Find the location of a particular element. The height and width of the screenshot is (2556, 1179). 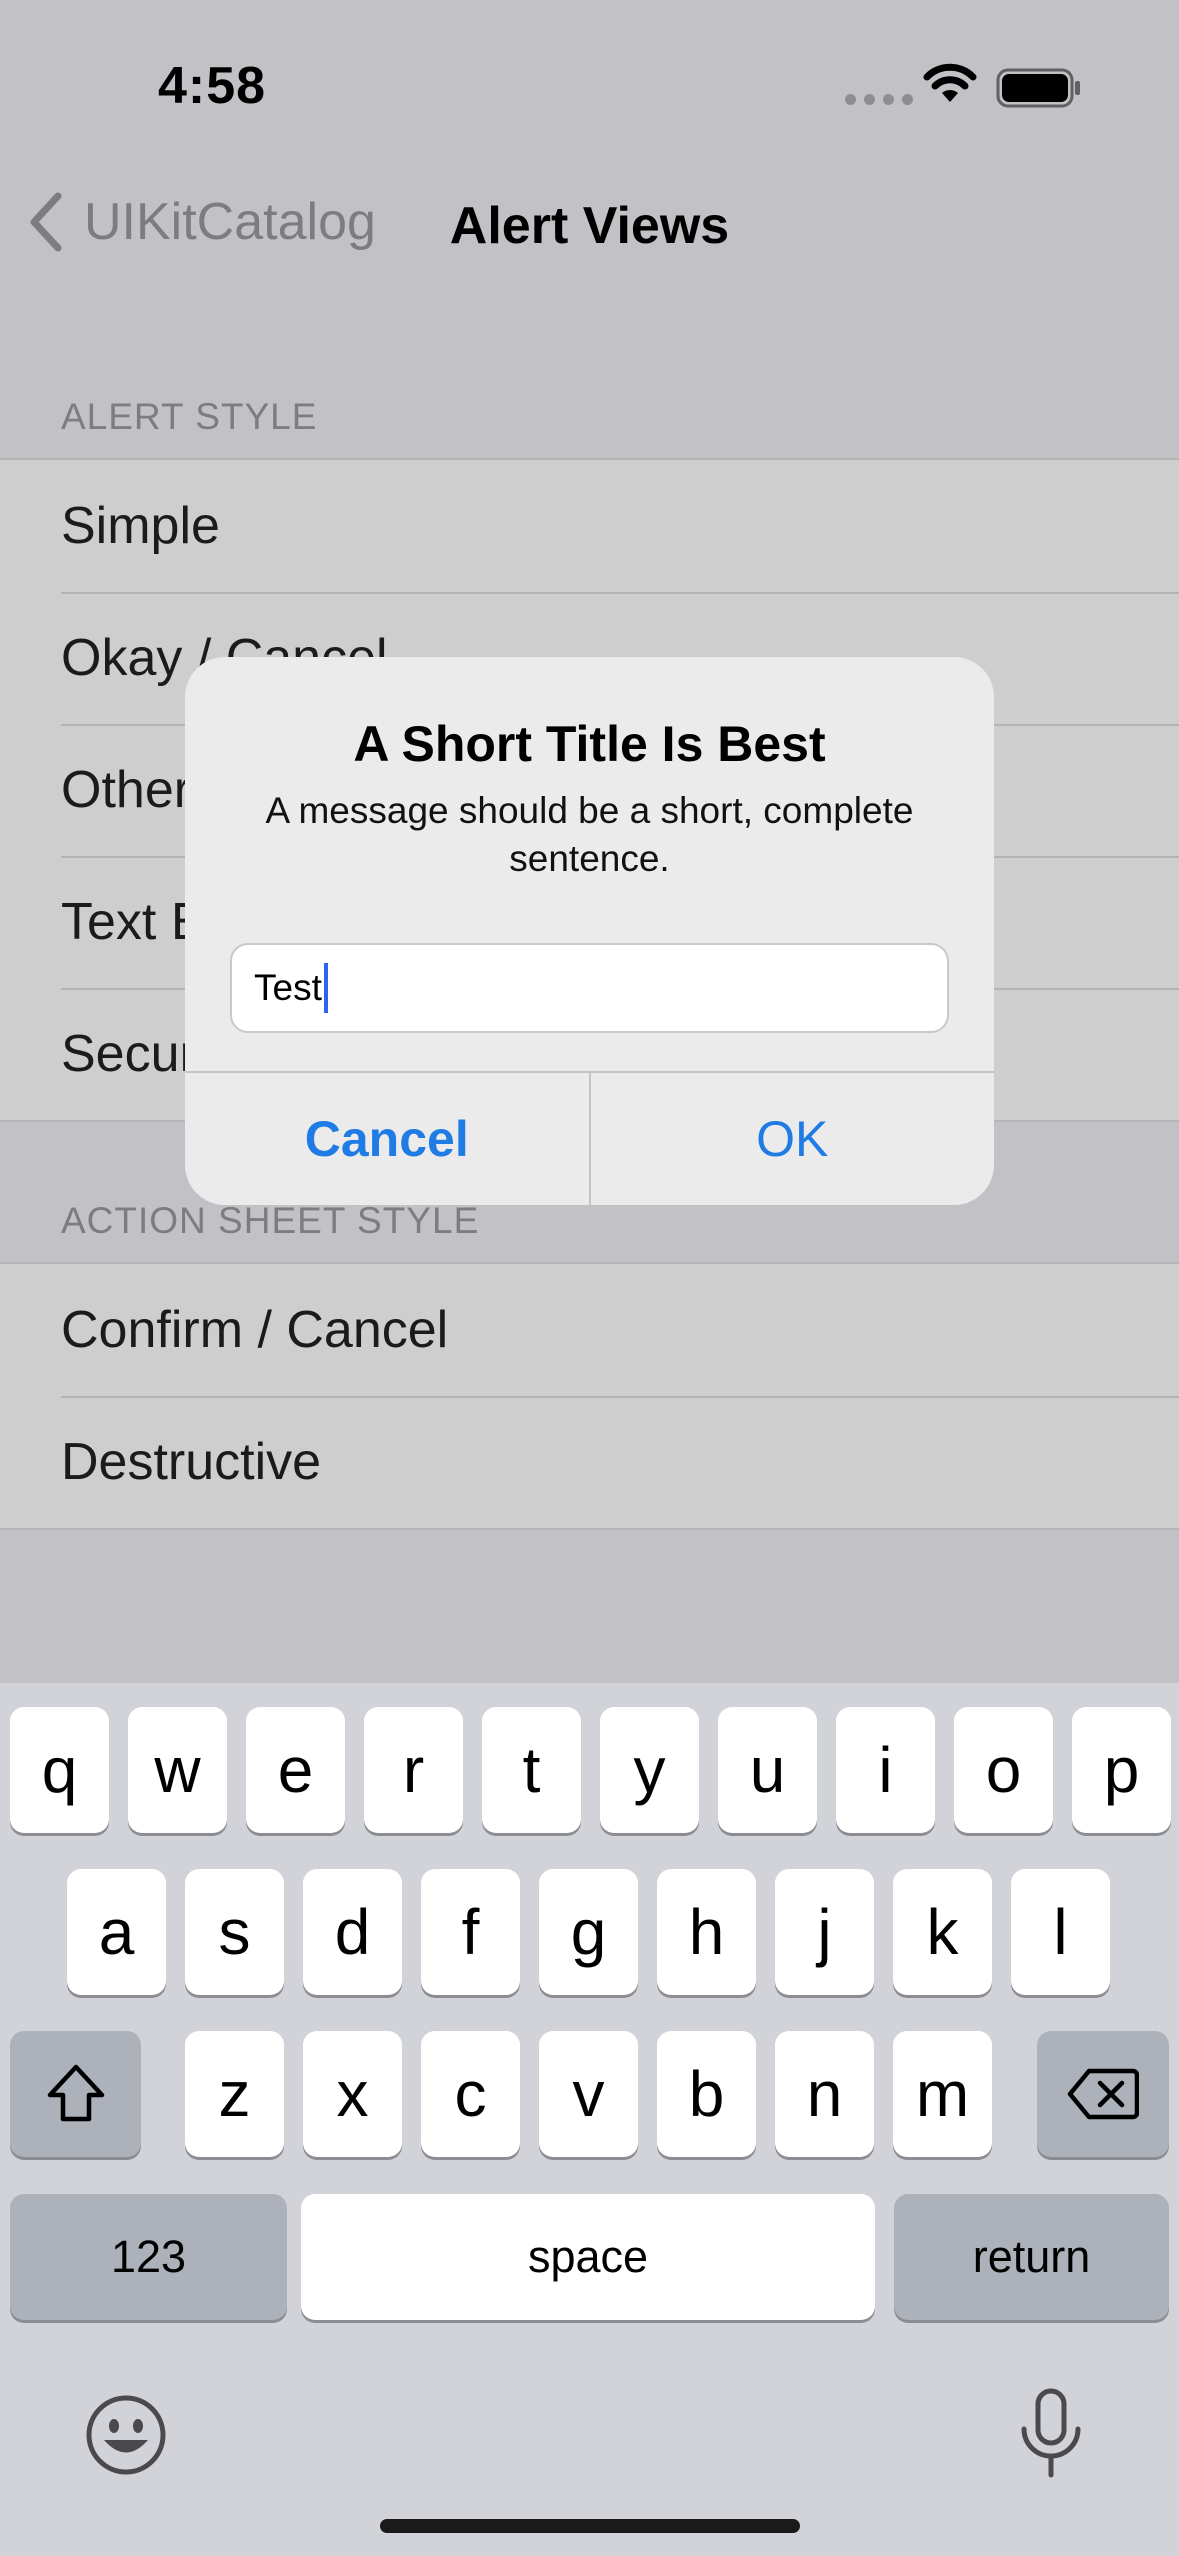

key-f: f is located at coordinates (470, 1932).